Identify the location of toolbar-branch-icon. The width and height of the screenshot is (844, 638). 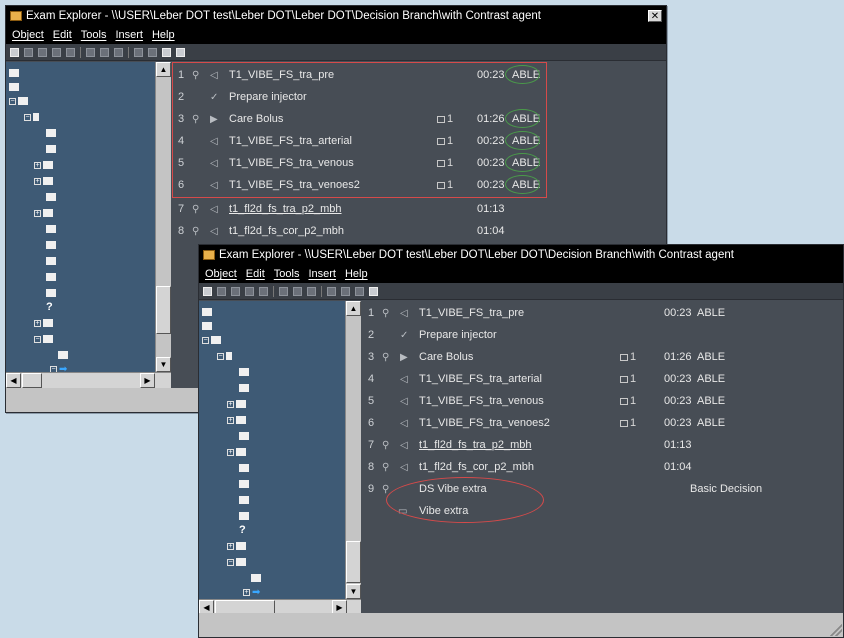
(138, 52).